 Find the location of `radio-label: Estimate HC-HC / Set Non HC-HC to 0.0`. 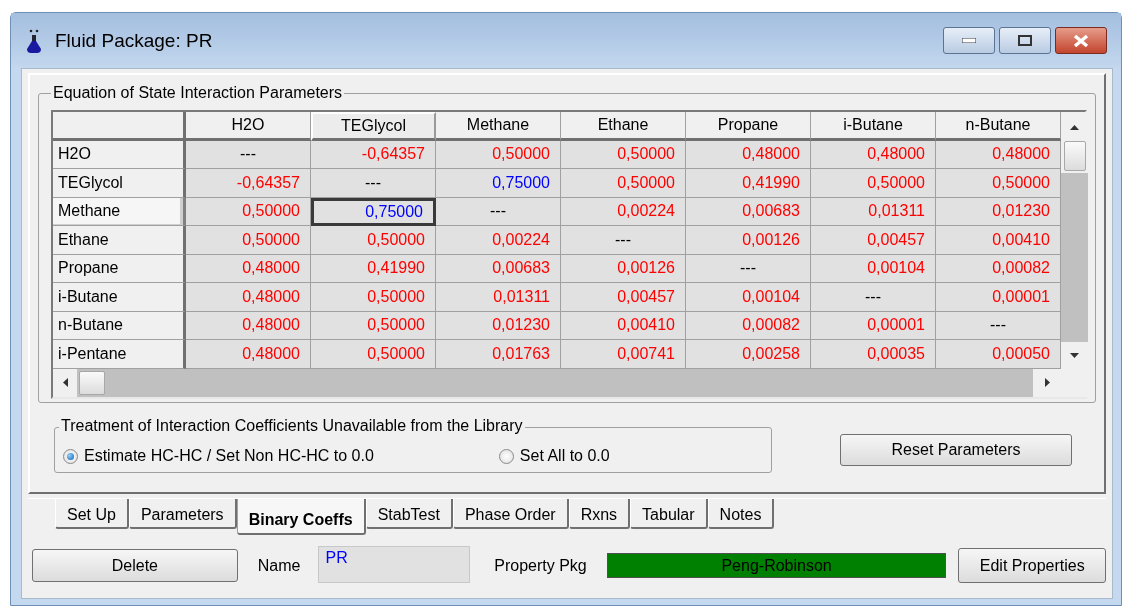

radio-label: Estimate HC-HC / Set Non HC-HC to 0.0 is located at coordinates (229, 456).